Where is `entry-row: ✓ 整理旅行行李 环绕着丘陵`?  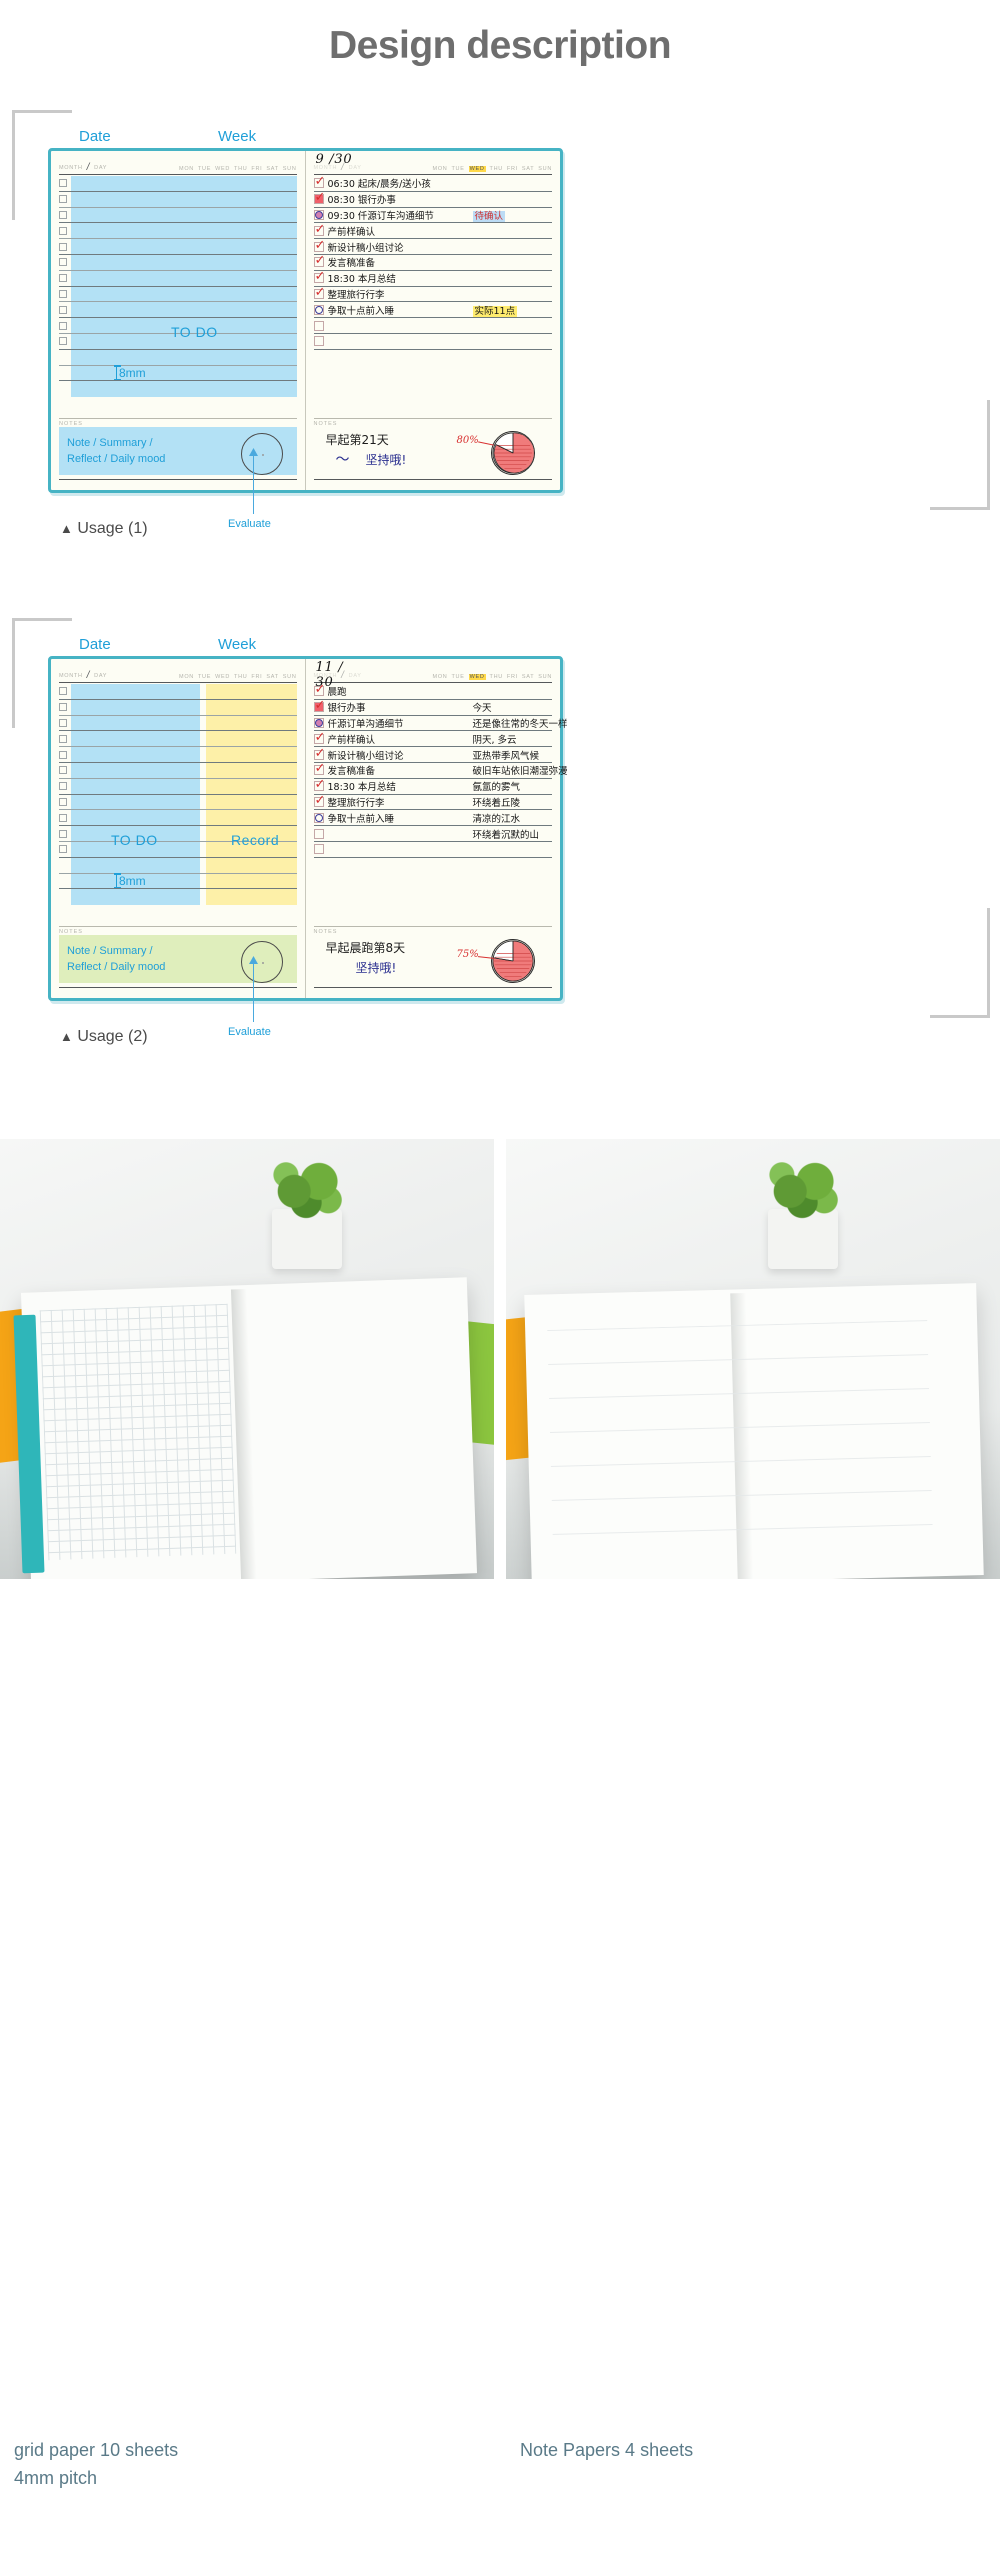
entry-row: ✓ 整理旅行行李 环绕着丘陵 is located at coordinates (432, 802).